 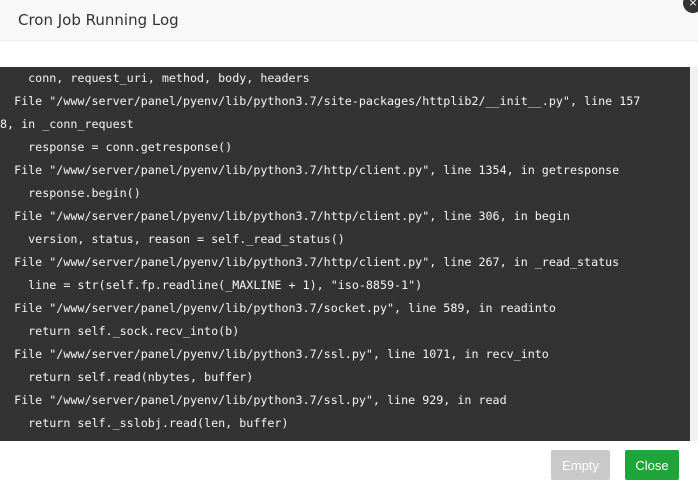 I want to click on log-line: return self._sock.recv_into(b), so click(x=120, y=331).